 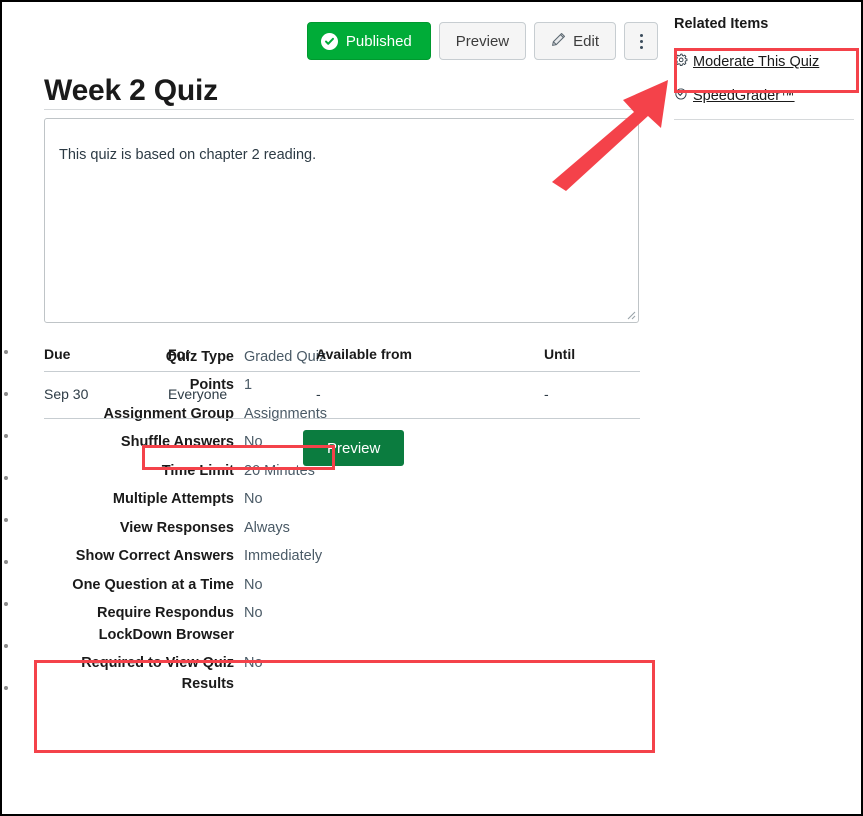 I want to click on more-options-button, so click(x=641, y=41).